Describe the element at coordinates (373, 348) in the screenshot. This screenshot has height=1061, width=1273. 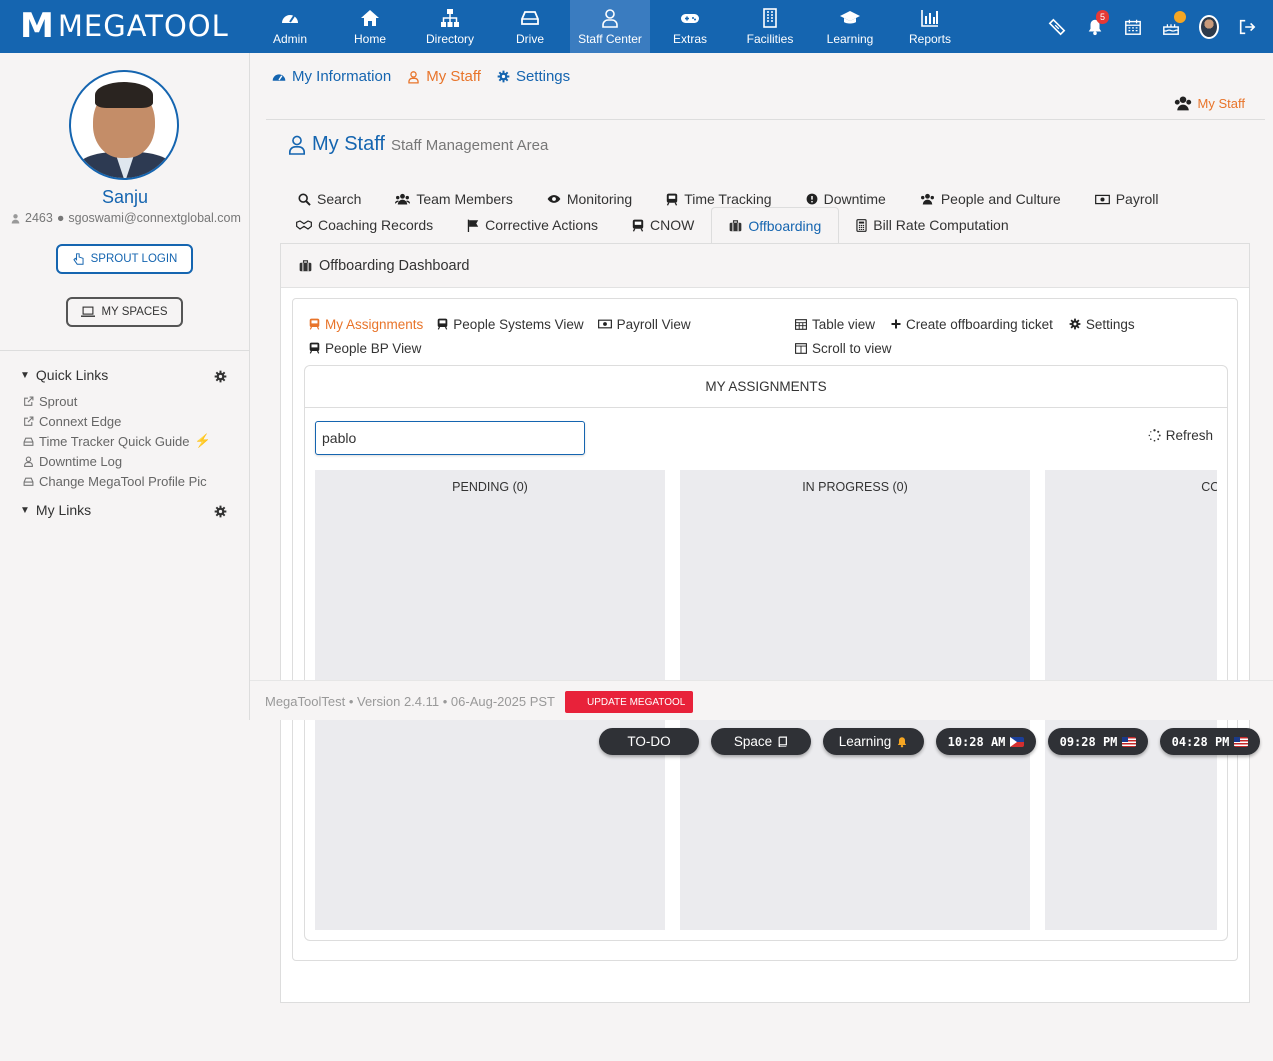
I see `link-label: People BP View` at that location.